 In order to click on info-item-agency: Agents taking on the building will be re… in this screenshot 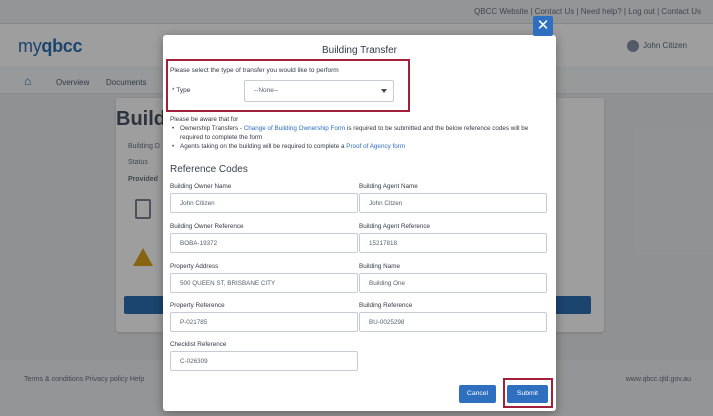, I will do `click(360, 146)`.